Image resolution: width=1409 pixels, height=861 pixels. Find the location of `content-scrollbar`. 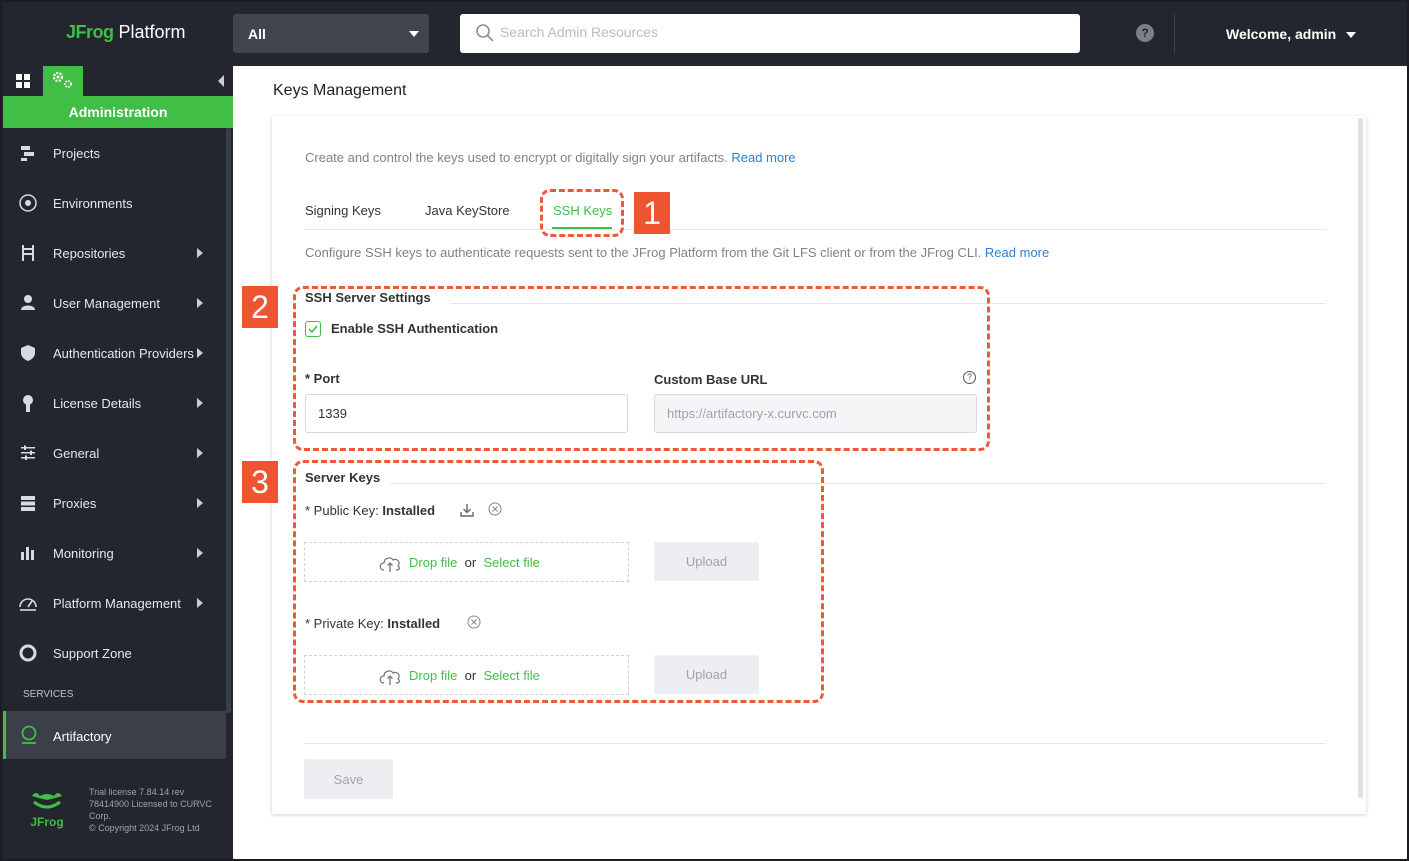

content-scrollbar is located at coordinates (1360, 458).